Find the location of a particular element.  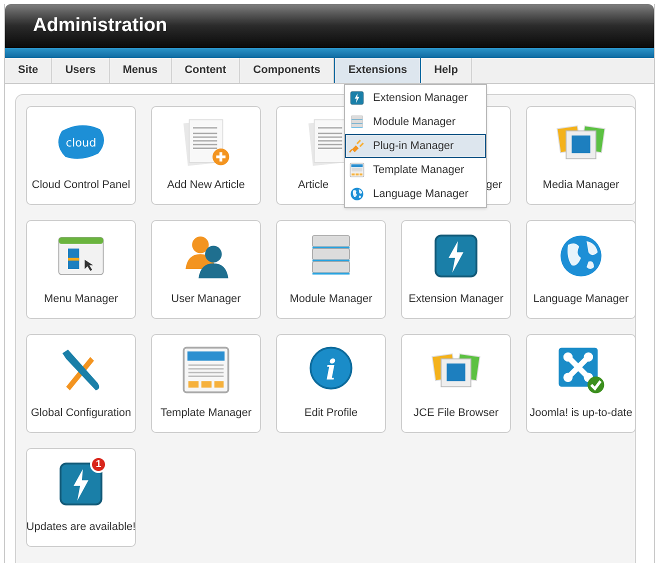

shortcut-tile: Module Manager is located at coordinates (331, 269).